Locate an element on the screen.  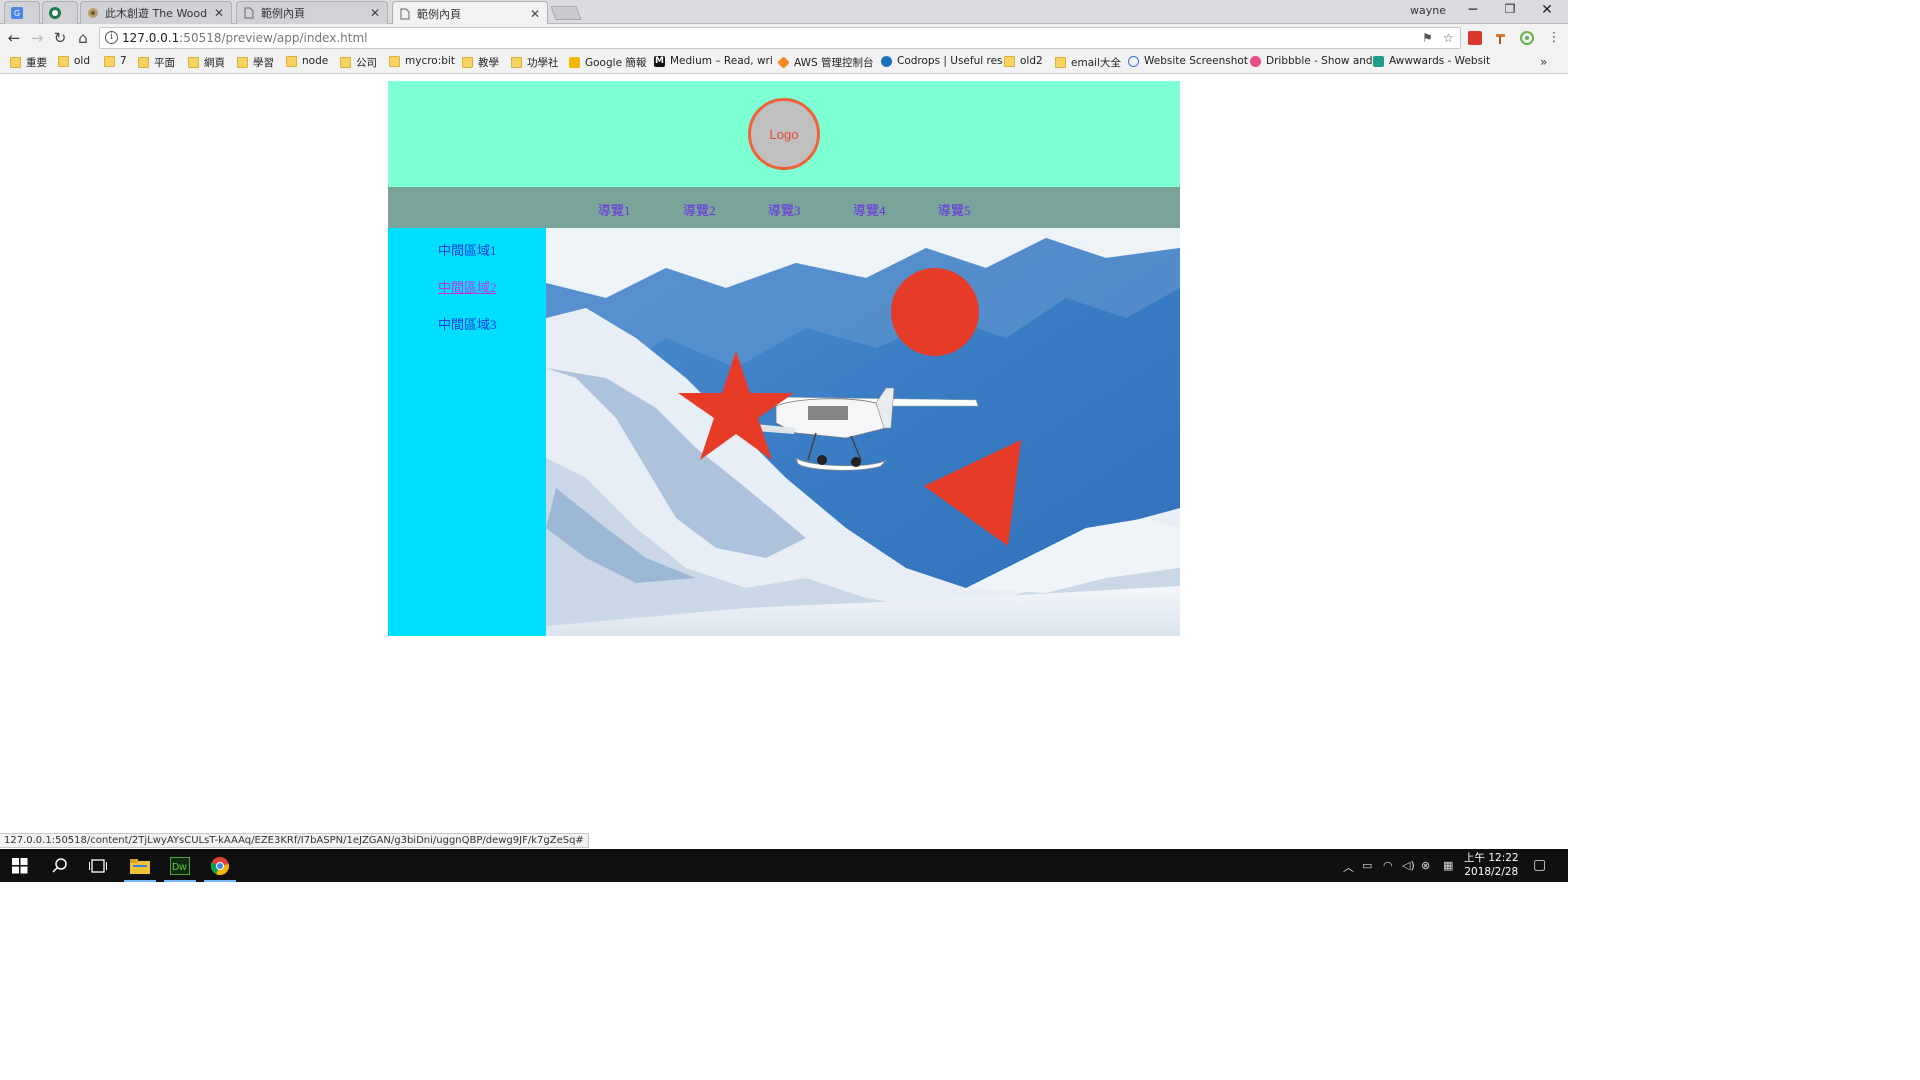
extension-hammer-icon is located at coordinates (1501, 38).